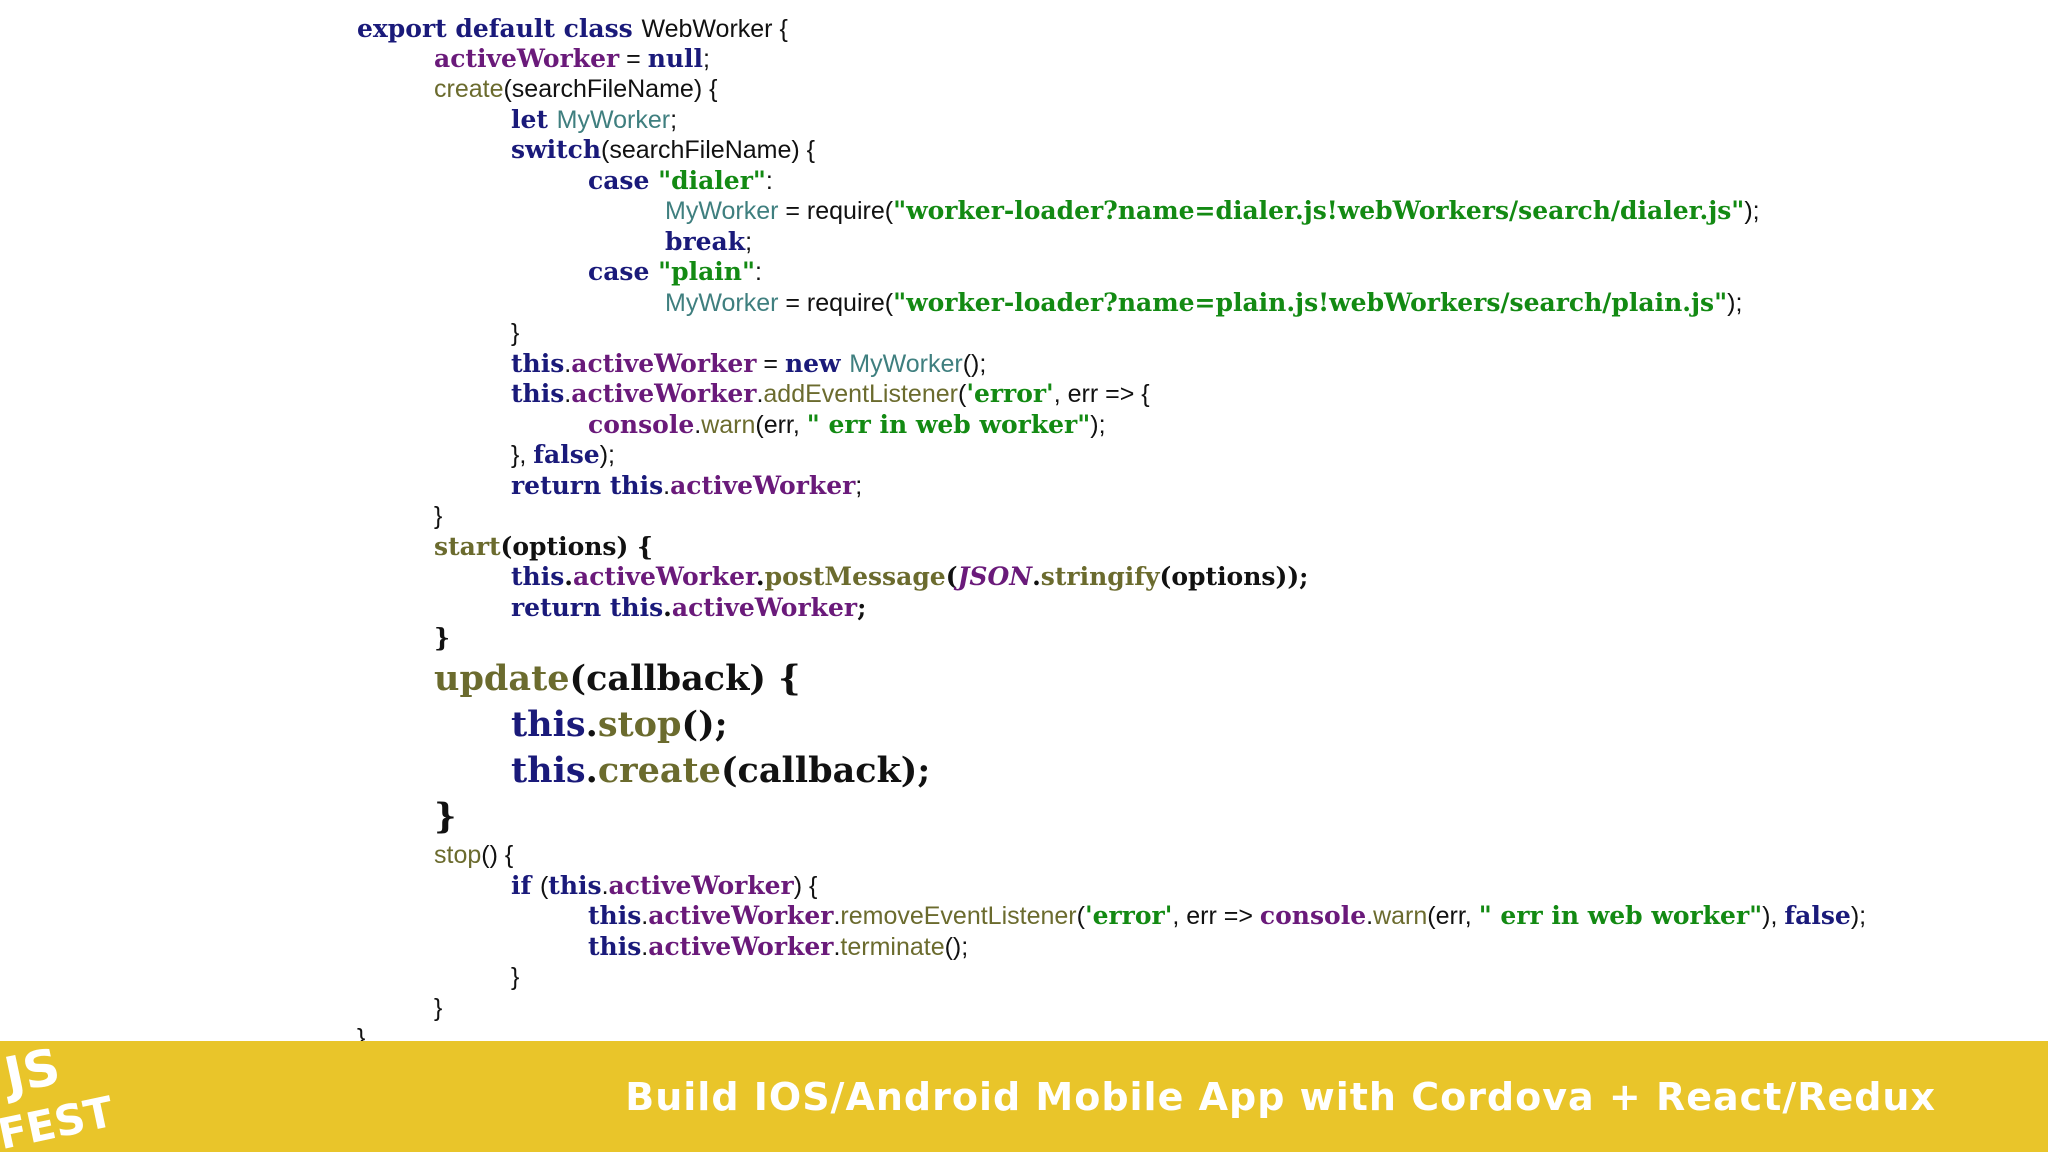 Image resolution: width=2048 pixels, height=1157 pixels. I want to click on code-line: this.activeWorker = new MyWorker();, so click(748, 364).